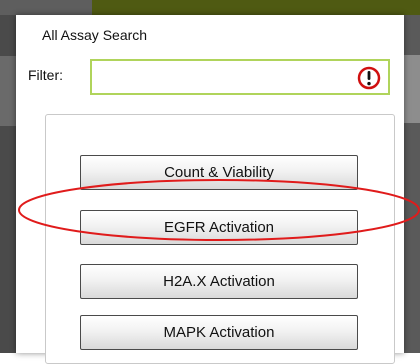 The width and height of the screenshot is (420, 364). I want to click on filter-label: Filter:, so click(45, 75).